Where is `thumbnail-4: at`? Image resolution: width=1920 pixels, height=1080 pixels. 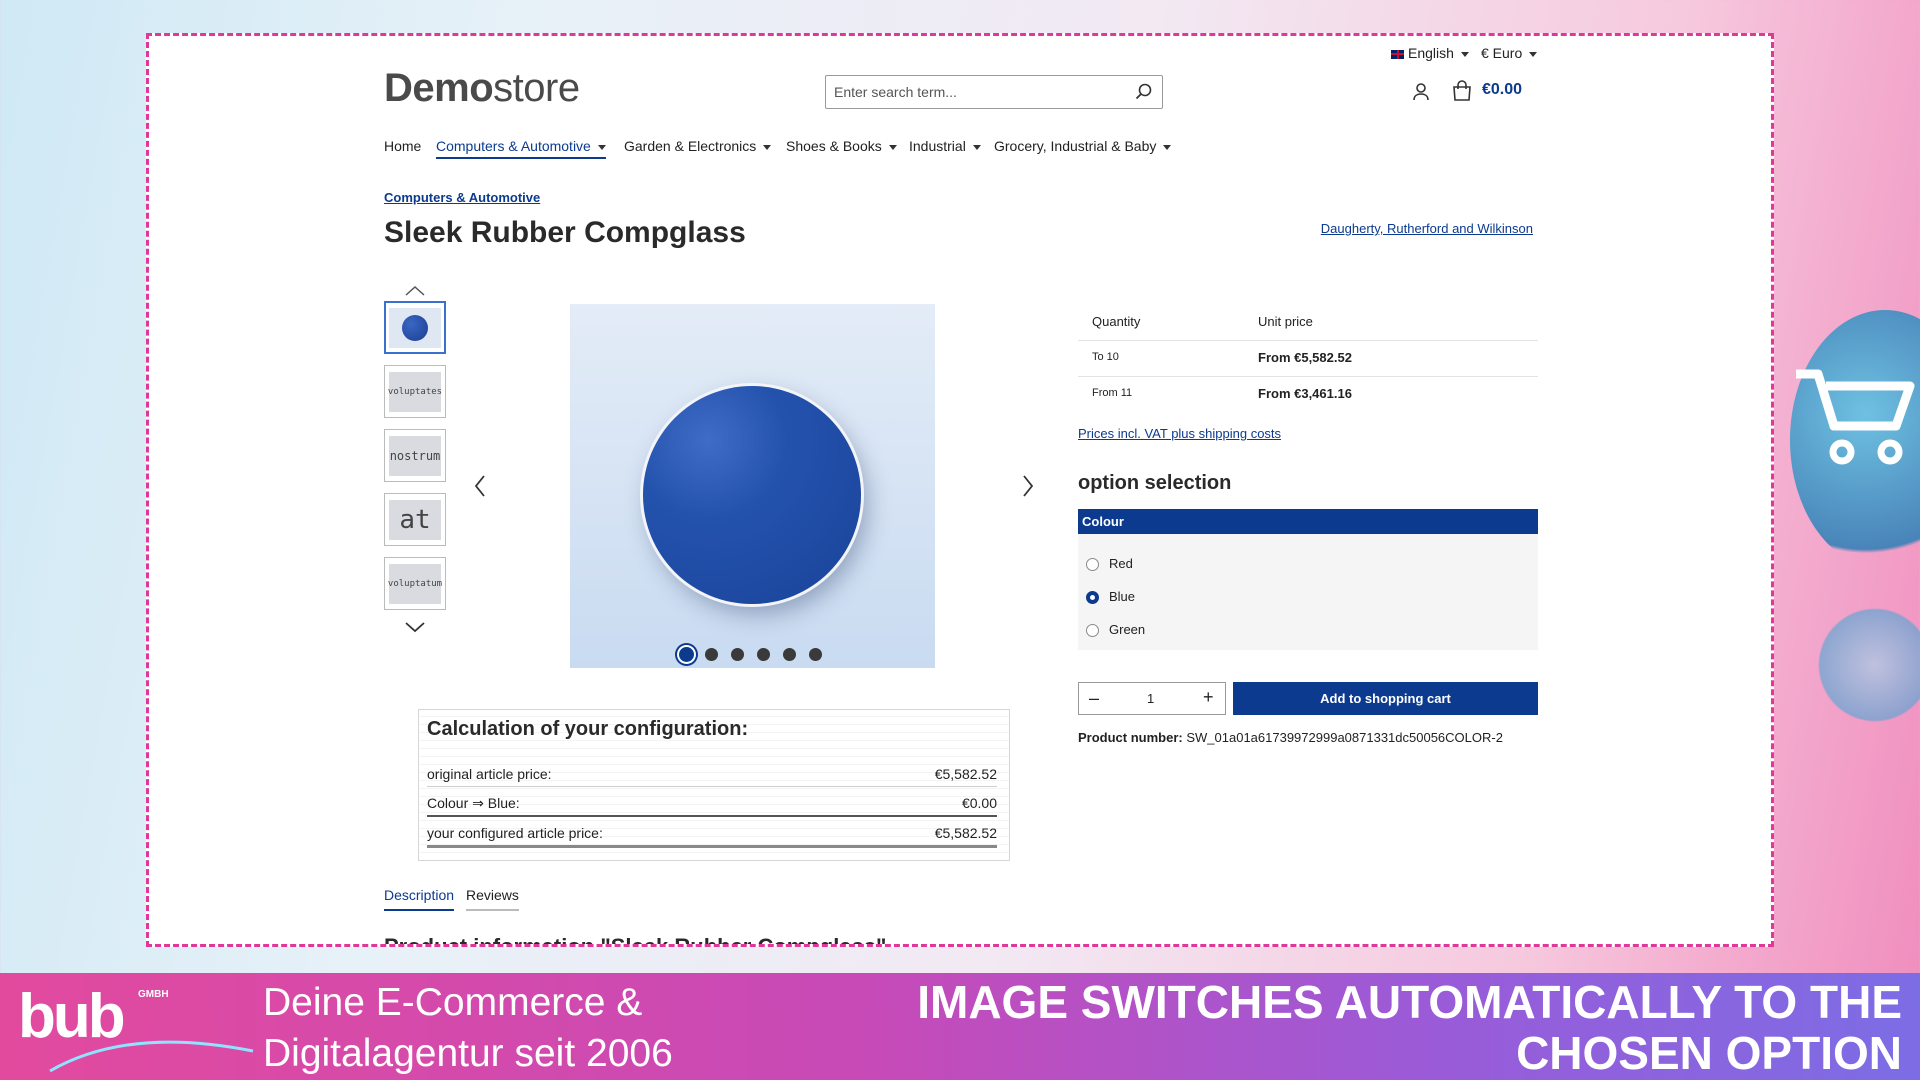
thumbnail-4: at is located at coordinates (415, 519).